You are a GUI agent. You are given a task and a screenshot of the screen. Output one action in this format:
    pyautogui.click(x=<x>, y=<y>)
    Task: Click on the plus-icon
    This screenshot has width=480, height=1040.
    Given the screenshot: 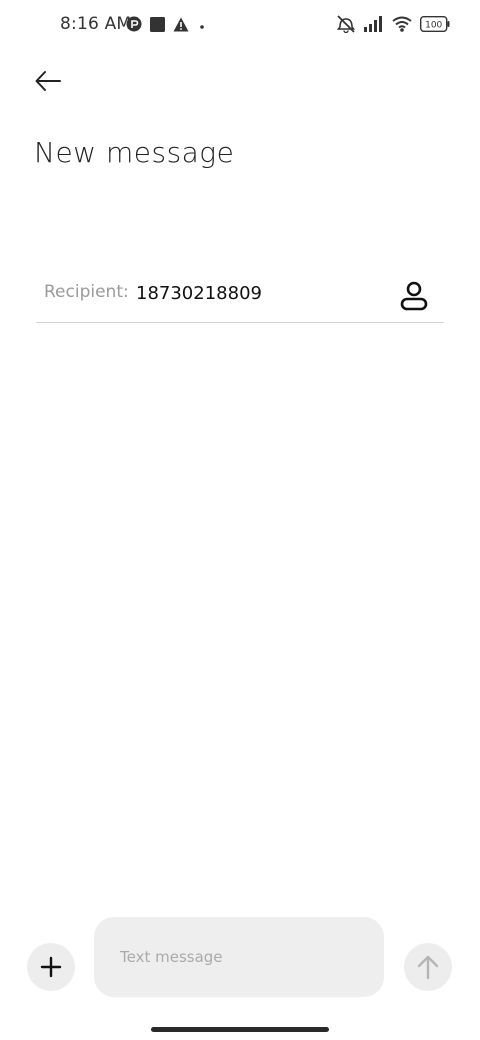 What is the action you would take?
    pyautogui.click(x=51, y=967)
    